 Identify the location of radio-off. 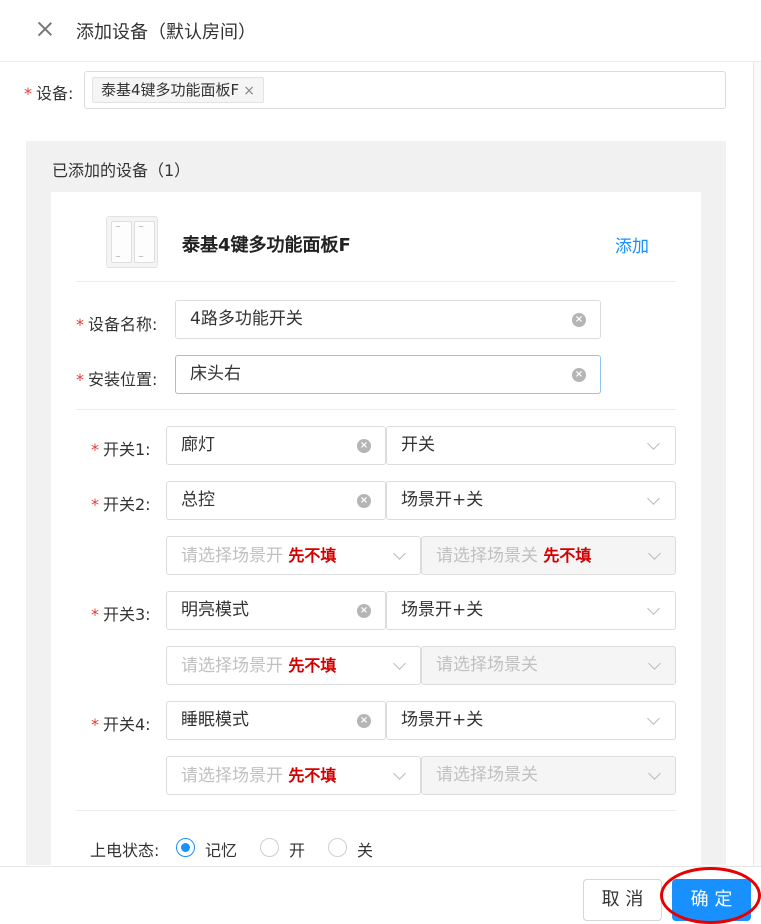
(337, 847).